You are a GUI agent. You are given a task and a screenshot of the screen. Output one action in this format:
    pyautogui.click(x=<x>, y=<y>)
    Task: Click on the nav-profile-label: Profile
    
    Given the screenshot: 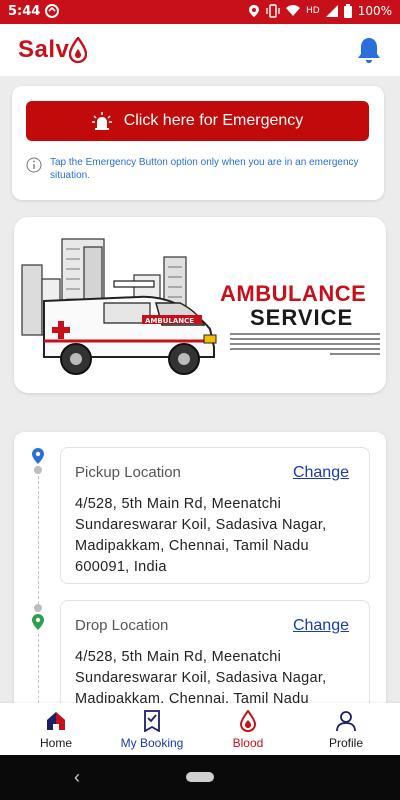 What is the action you would take?
    pyautogui.click(x=345, y=743)
    